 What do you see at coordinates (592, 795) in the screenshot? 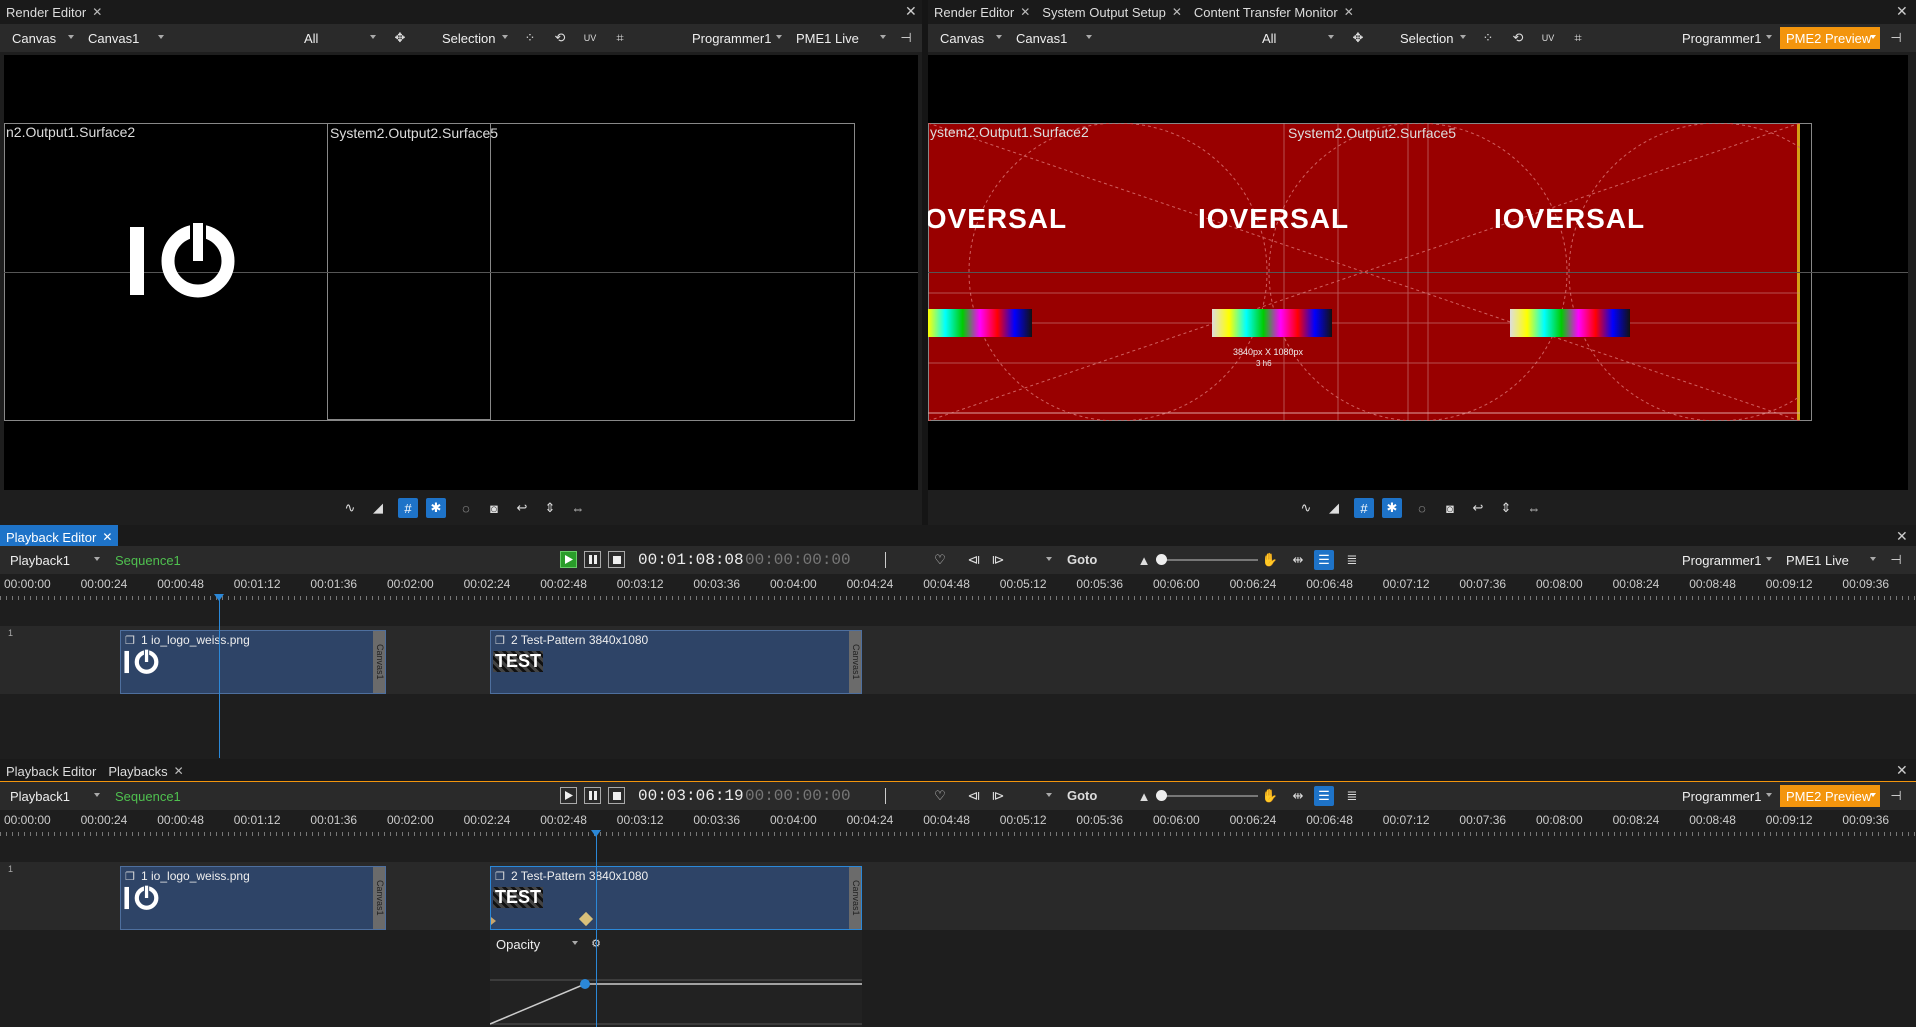
I see `pause-button` at bounding box center [592, 795].